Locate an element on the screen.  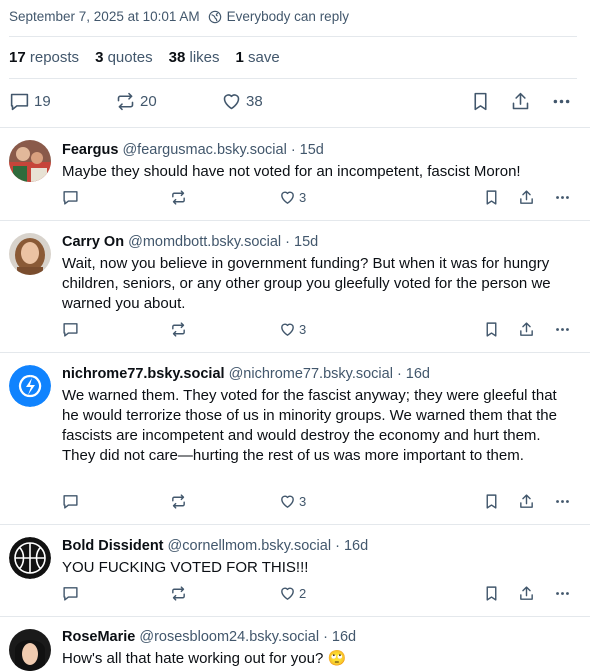
post-timestamp: September 7, 2025 at 10:01 AM is located at coordinates (104, 16).